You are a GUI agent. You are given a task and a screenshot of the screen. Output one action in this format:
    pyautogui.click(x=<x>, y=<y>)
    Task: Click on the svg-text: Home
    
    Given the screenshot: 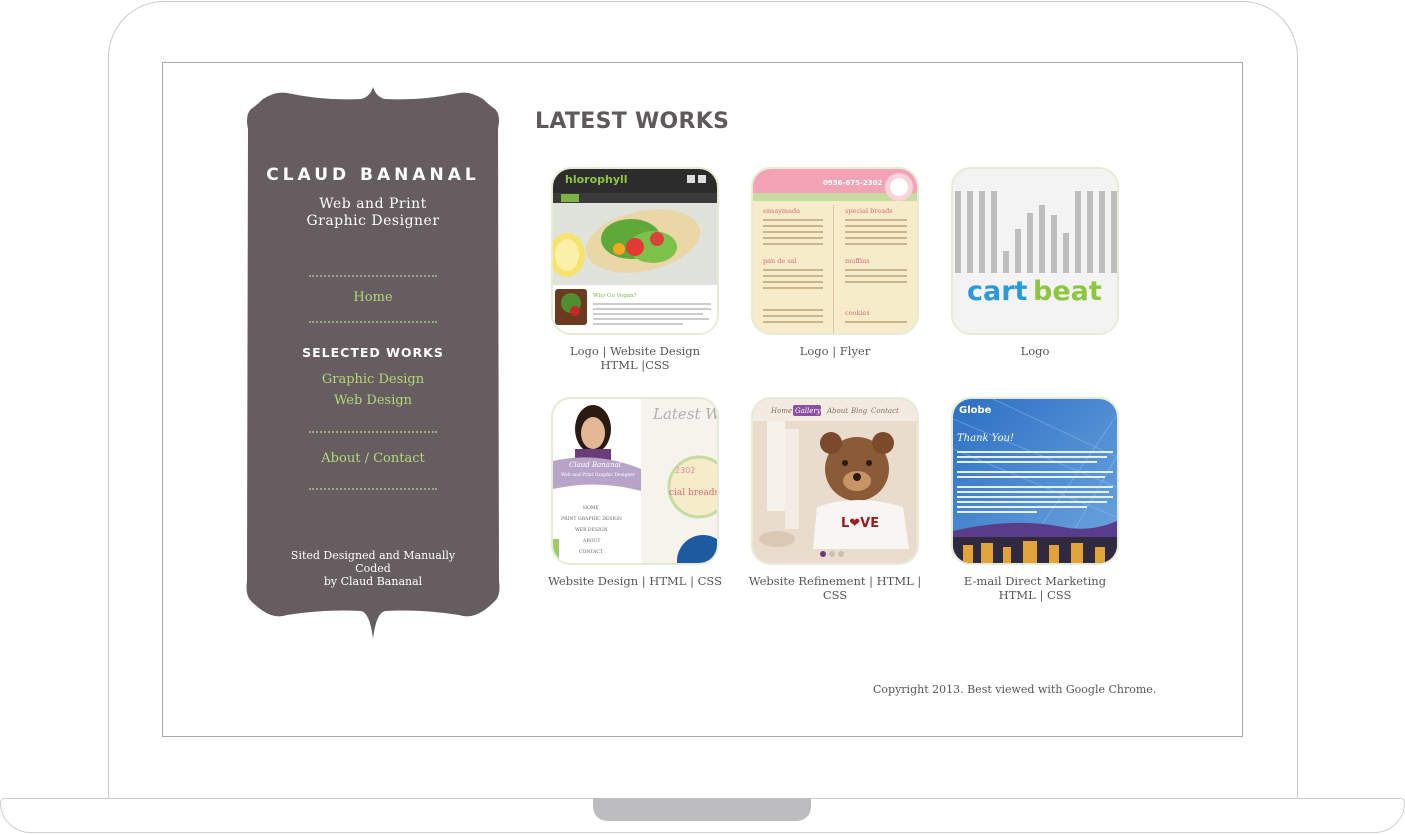 What is the action you would take?
    pyautogui.click(x=781, y=411)
    